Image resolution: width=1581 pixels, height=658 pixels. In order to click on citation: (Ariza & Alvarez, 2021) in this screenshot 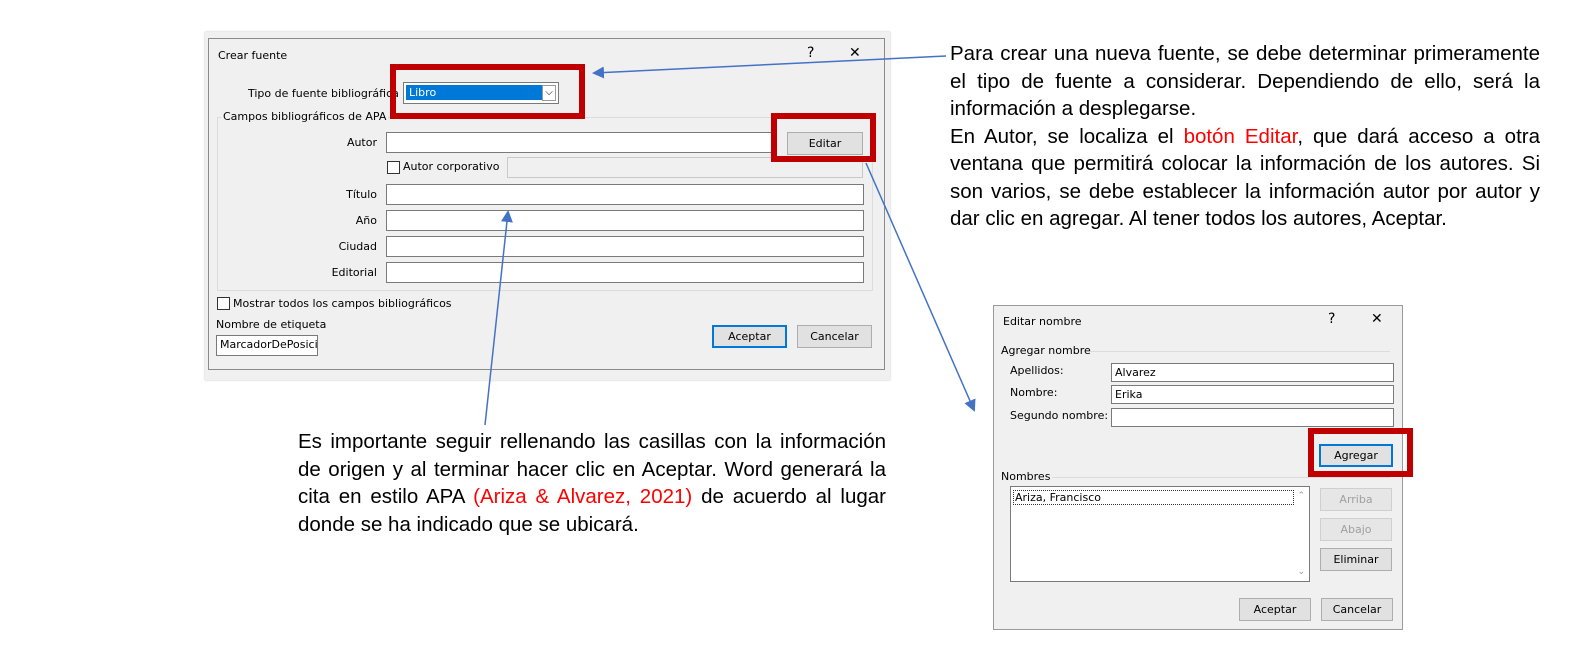, I will do `click(587, 496)`.